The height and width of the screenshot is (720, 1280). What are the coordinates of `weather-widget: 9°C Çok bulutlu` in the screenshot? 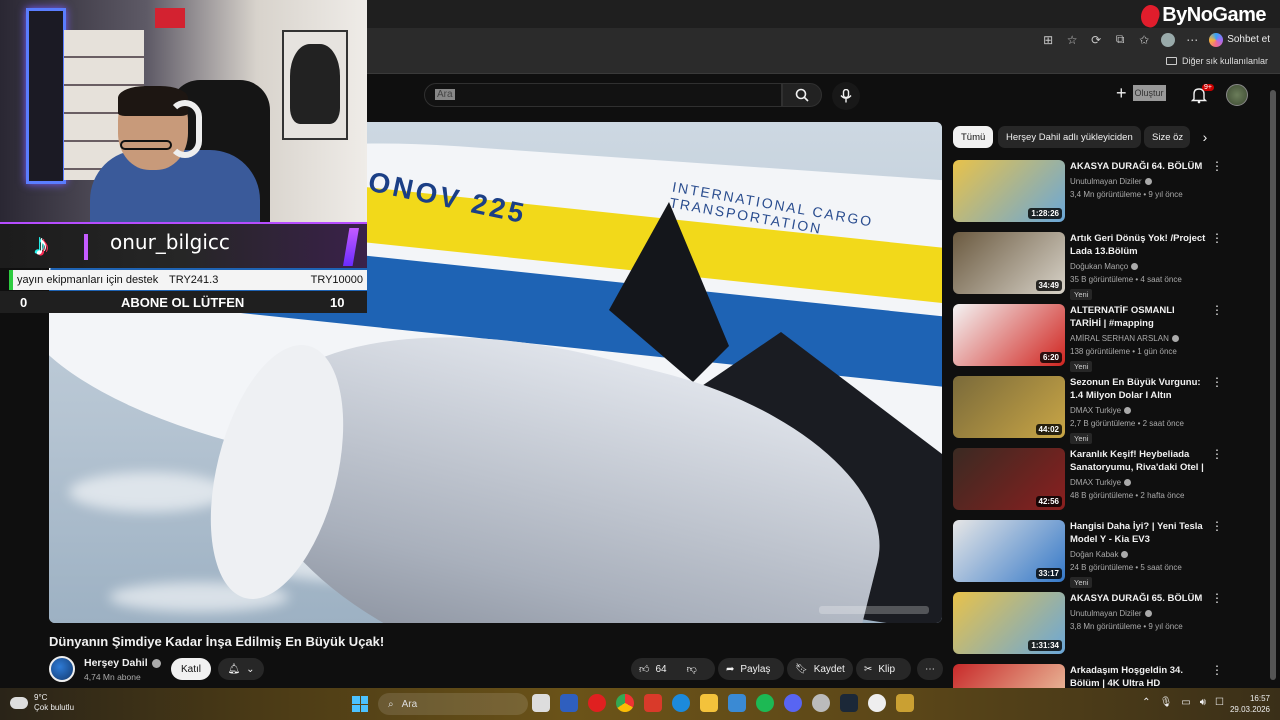 It's located at (42, 703).